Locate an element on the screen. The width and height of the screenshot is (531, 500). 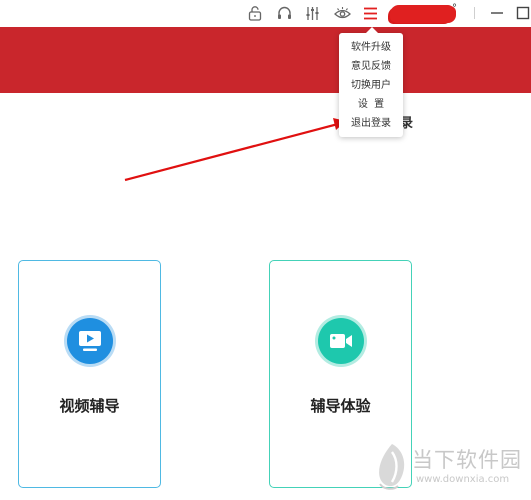
card-label: 视频辅导 is located at coordinates (89, 406).